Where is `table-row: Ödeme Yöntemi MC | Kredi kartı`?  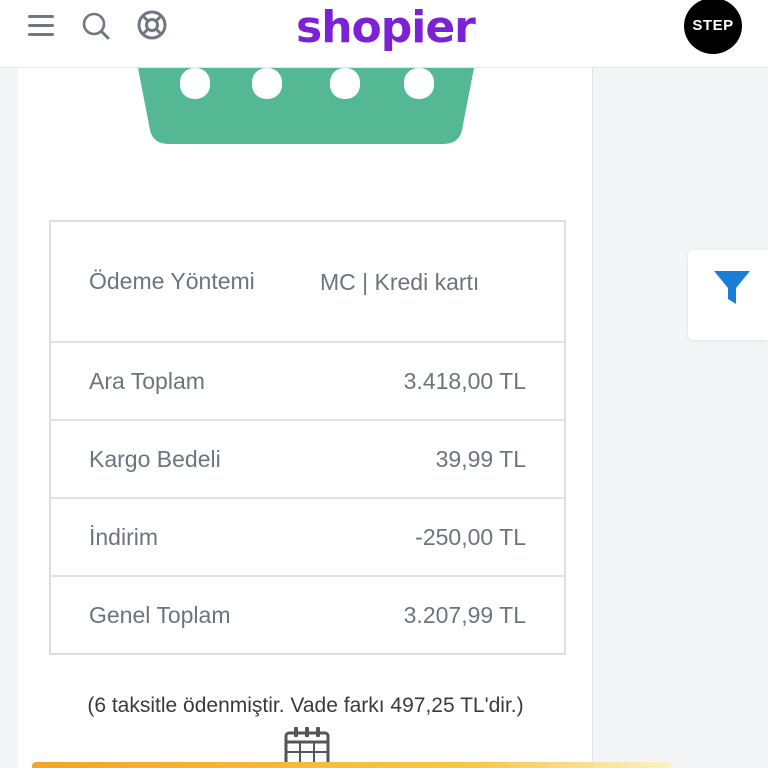 table-row: Ödeme Yöntemi MC | Kredi kartı is located at coordinates (307, 282).